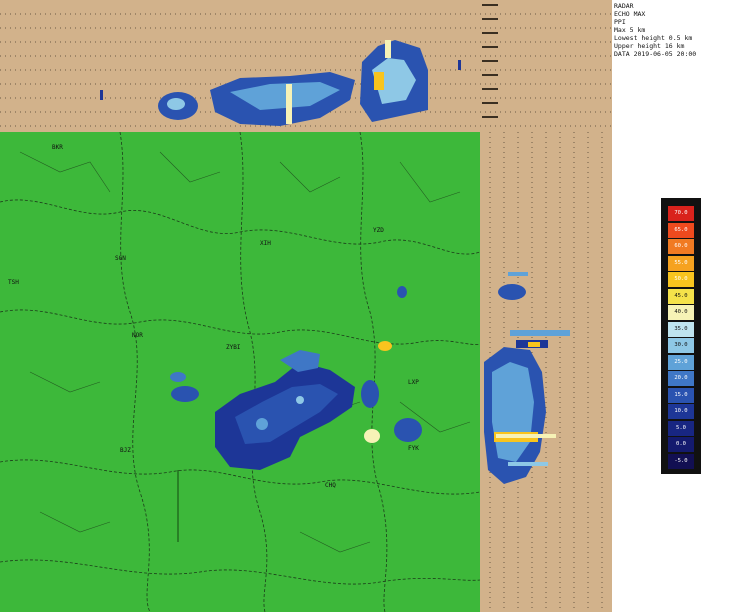 The image size is (750, 612). I want to click on legend-color-cell: 30.0, so click(681, 345).